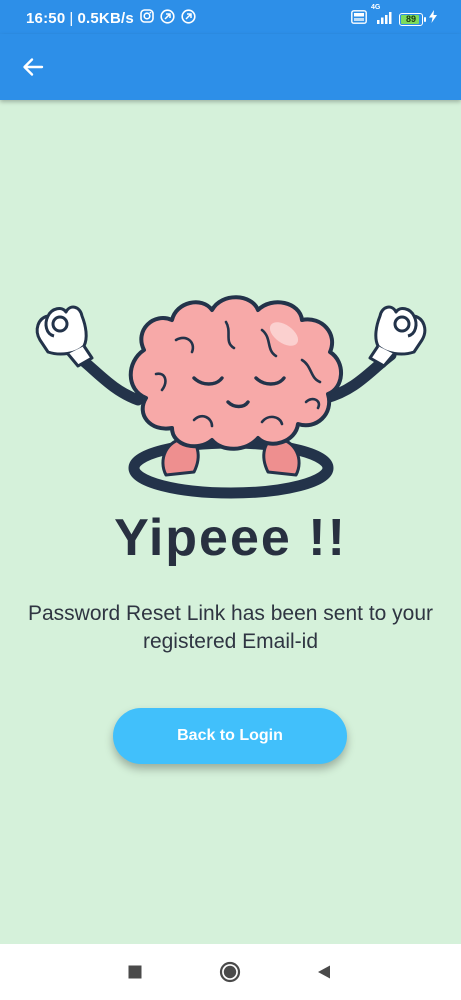 This screenshot has width=461, height=1000. I want to click on charging-icon, so click(433, 19).